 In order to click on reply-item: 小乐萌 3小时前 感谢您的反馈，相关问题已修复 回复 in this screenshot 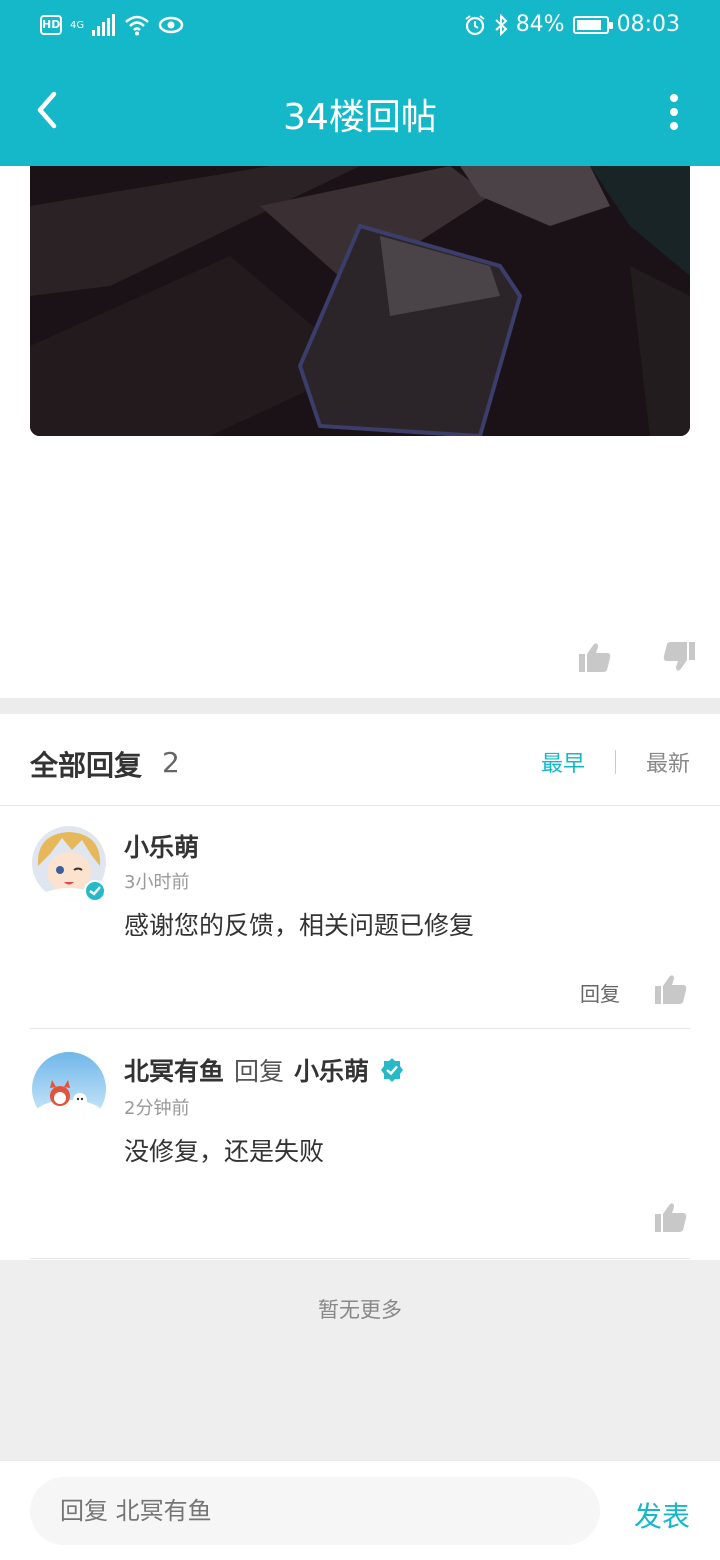, I will do `click(360, 917)`.